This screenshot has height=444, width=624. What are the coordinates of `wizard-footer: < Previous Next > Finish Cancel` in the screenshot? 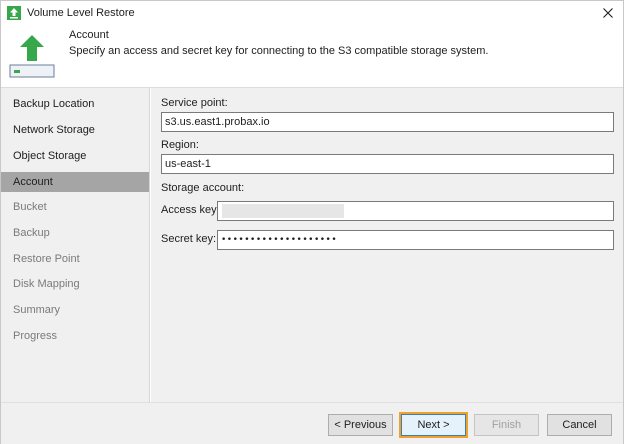 It's located at (312, 423).